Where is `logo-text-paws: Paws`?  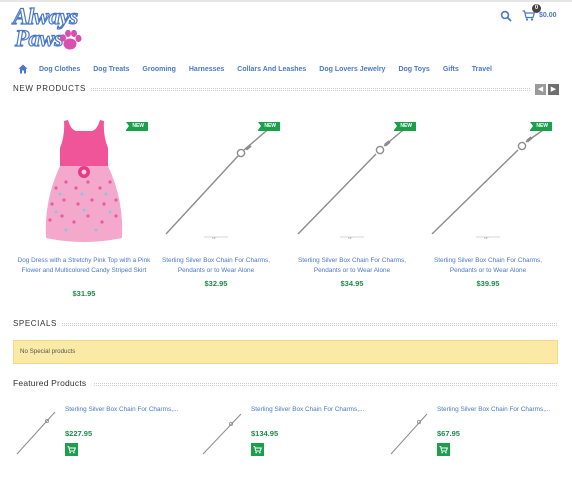
logo-text-paws: Paws is located at coordinates (39, 38).